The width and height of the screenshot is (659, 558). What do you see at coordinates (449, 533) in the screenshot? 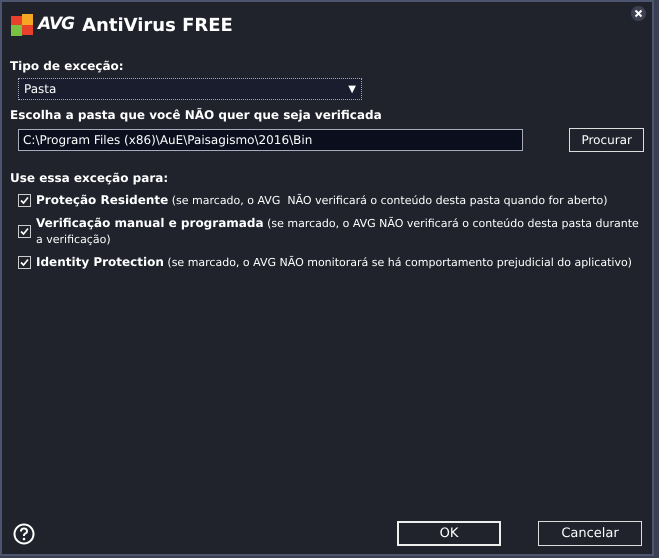
I see `ok-button: OK` at bounding box center [449, 533].